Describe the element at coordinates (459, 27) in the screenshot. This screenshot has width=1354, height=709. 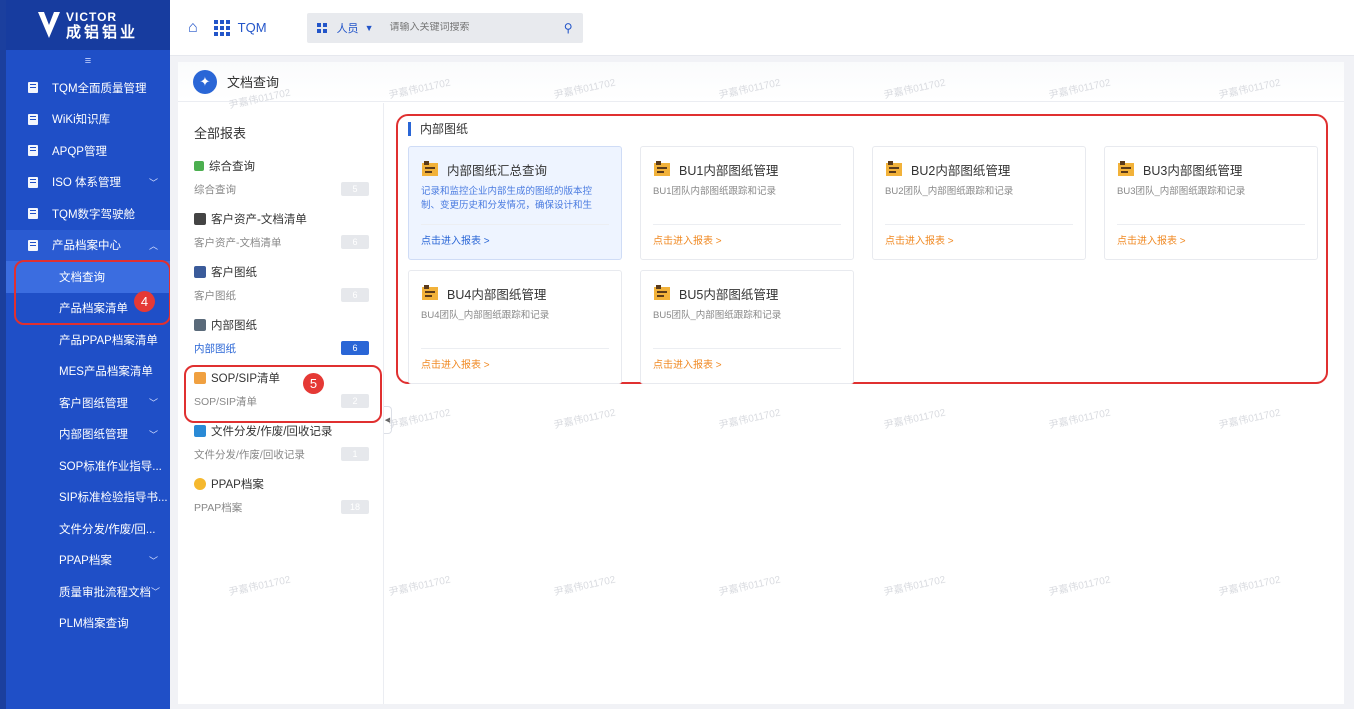
I see `search-input` at that location.